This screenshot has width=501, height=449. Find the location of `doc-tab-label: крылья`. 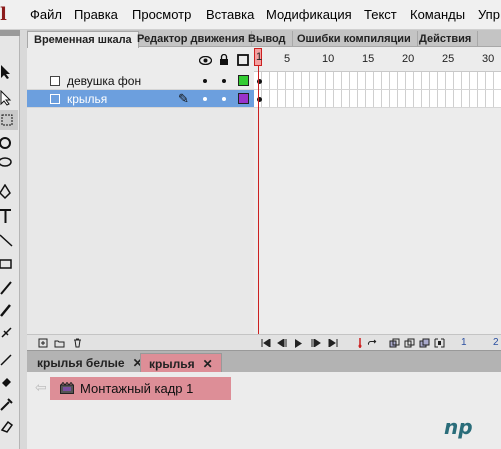

doc-tab-label: крылья is located at coordinates (172, 364).